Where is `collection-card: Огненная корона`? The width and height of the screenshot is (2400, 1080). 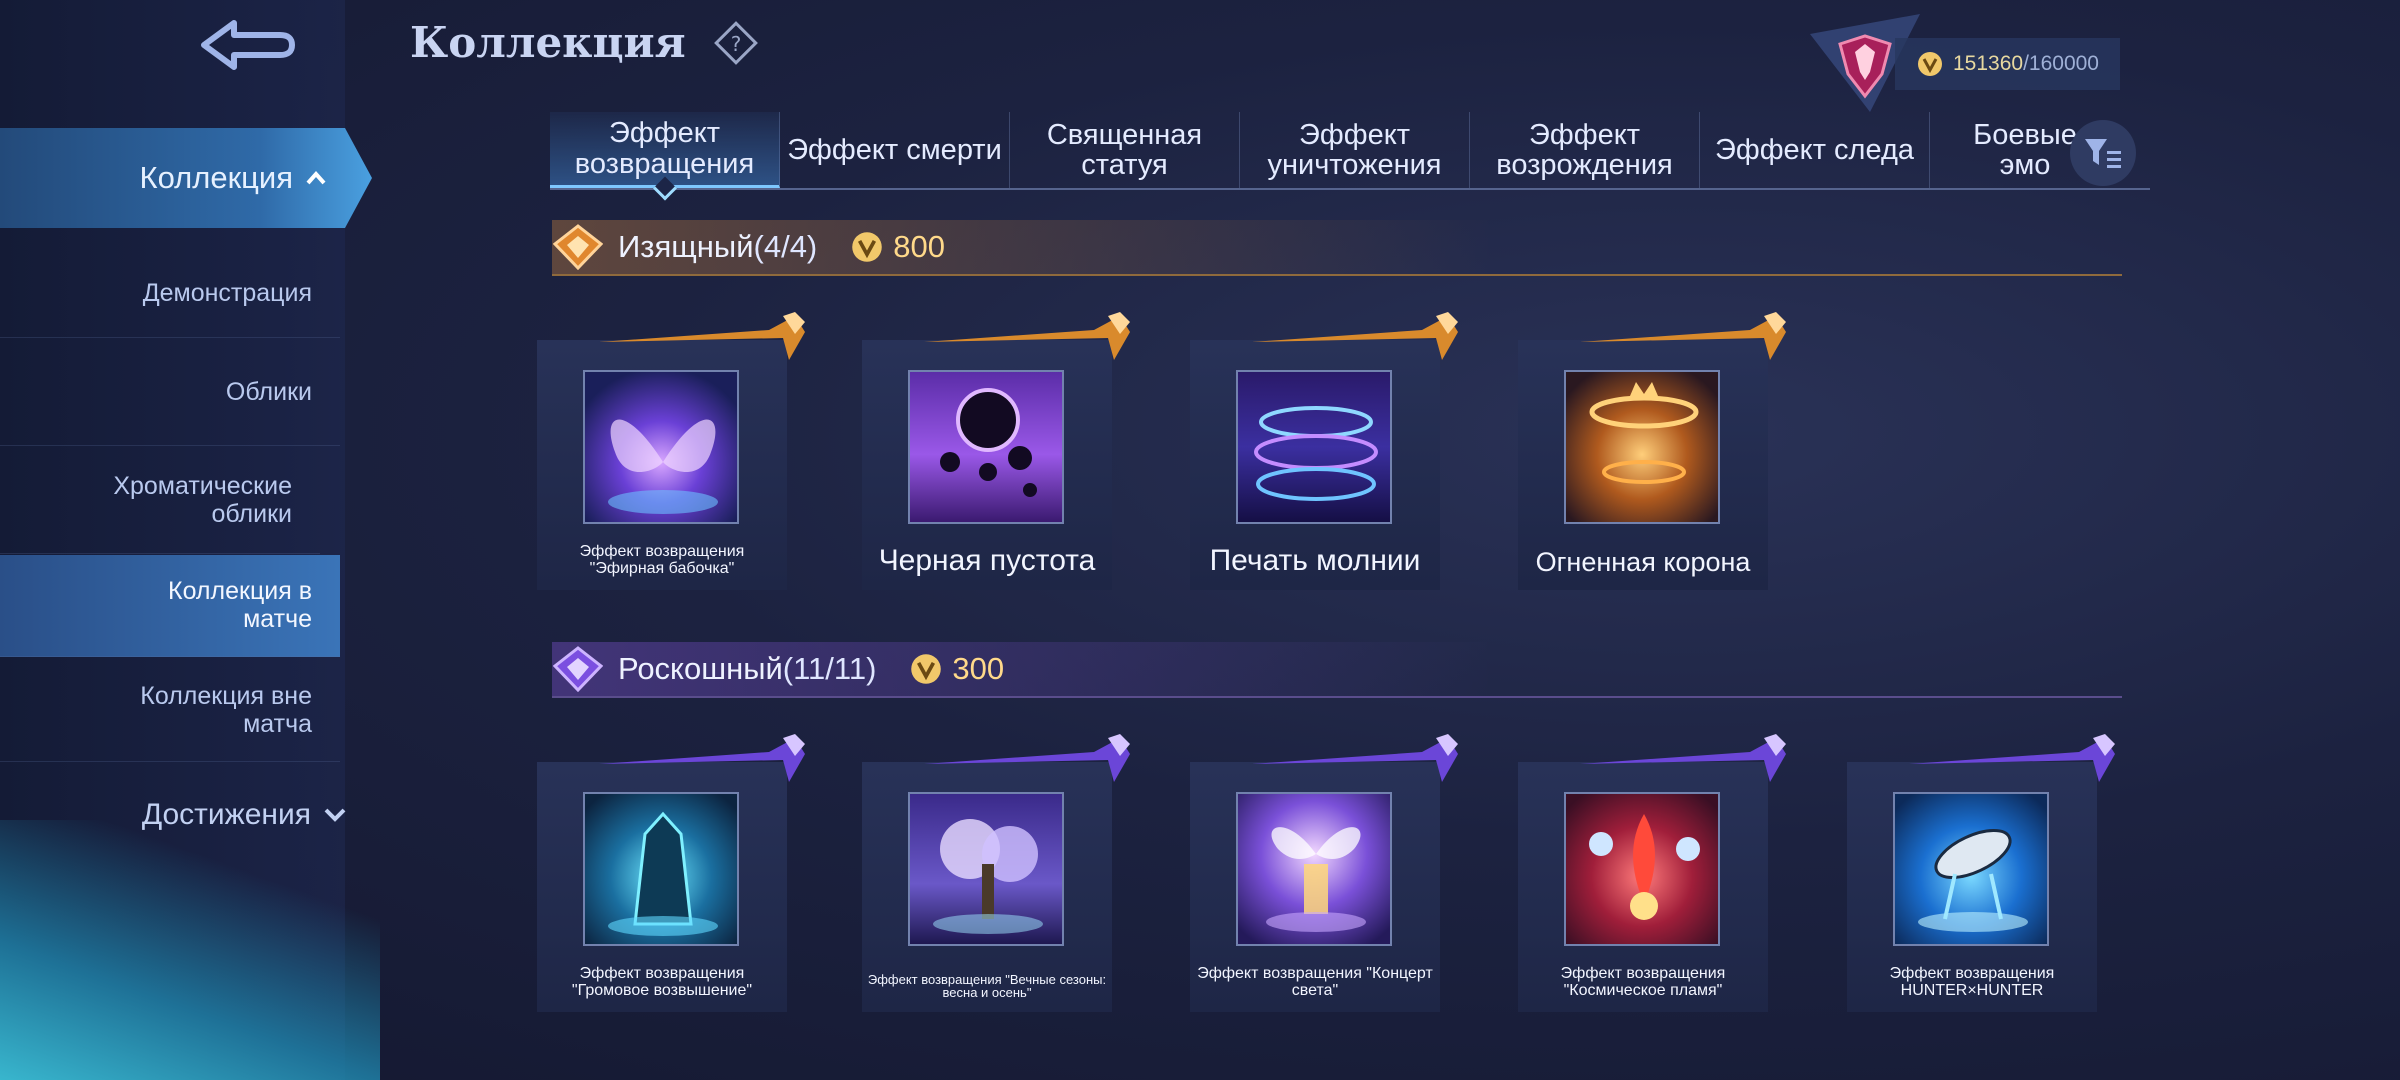
collection-card: Огненная корона is located at coordinates (1652, 451).